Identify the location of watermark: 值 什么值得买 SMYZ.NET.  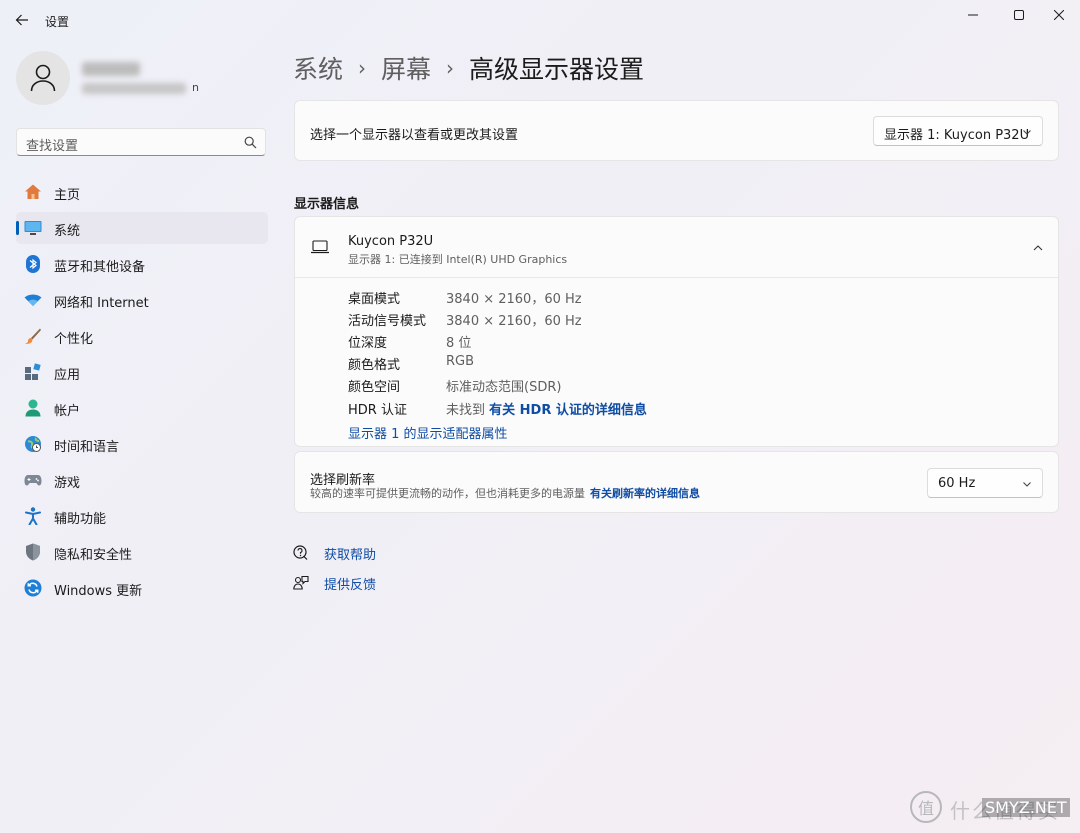
(993, 808).